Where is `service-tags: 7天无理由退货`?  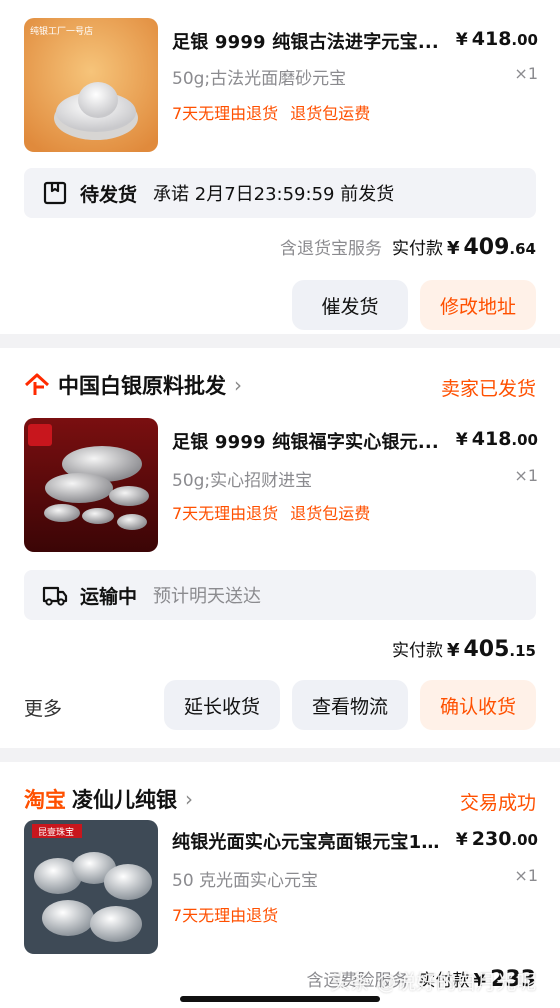
service-tags: 7天无理由退货 is located at coordinates (231, 914).